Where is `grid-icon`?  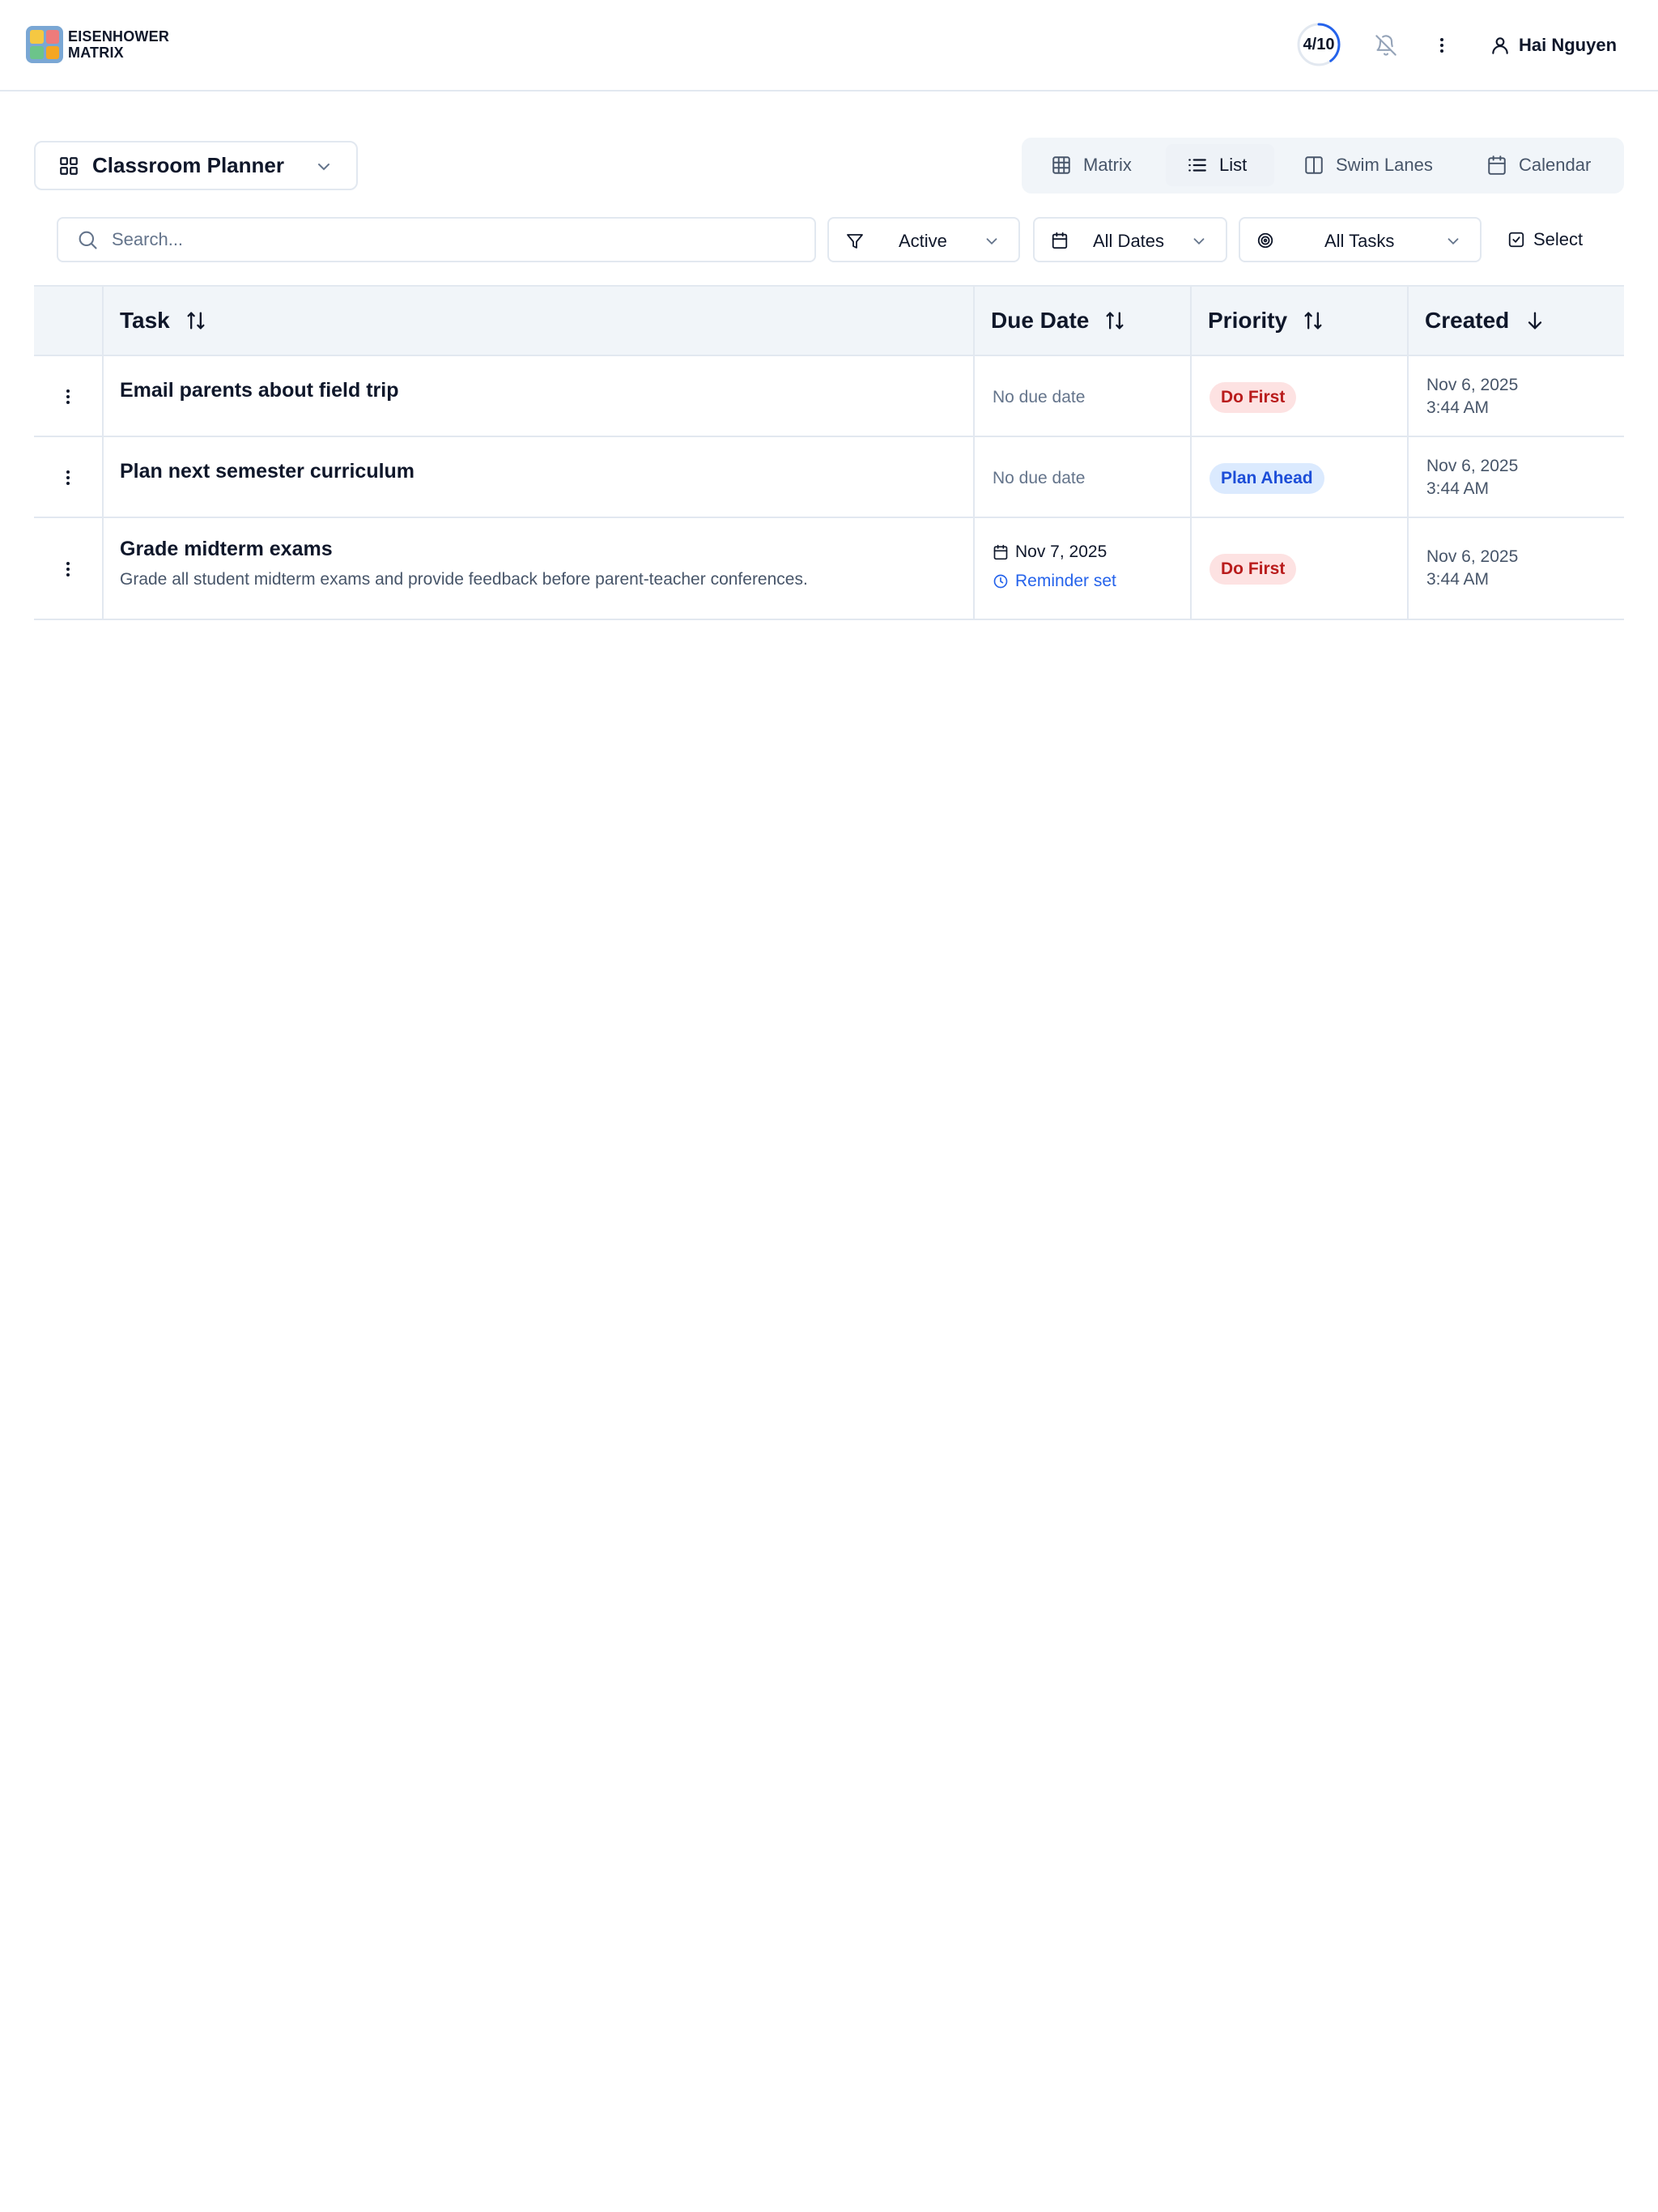 grid-icon is located at coordinates (69, 165).